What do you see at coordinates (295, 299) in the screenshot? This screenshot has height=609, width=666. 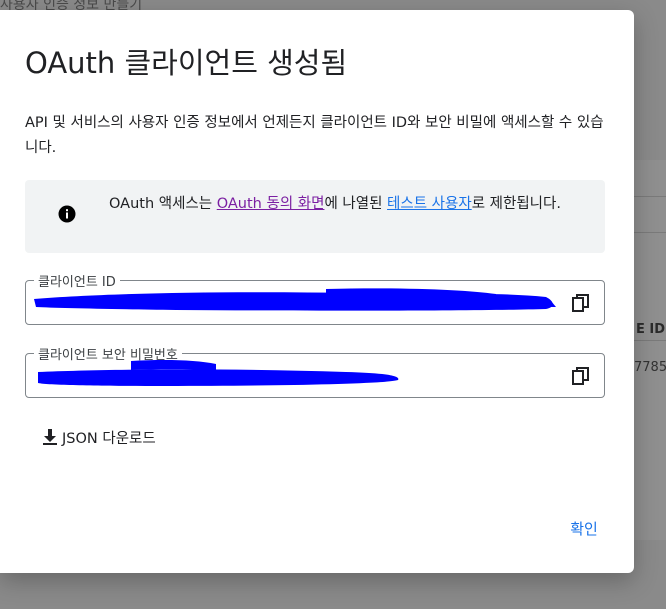 I see `client-id-redaction` at bounding box center [295, 299].